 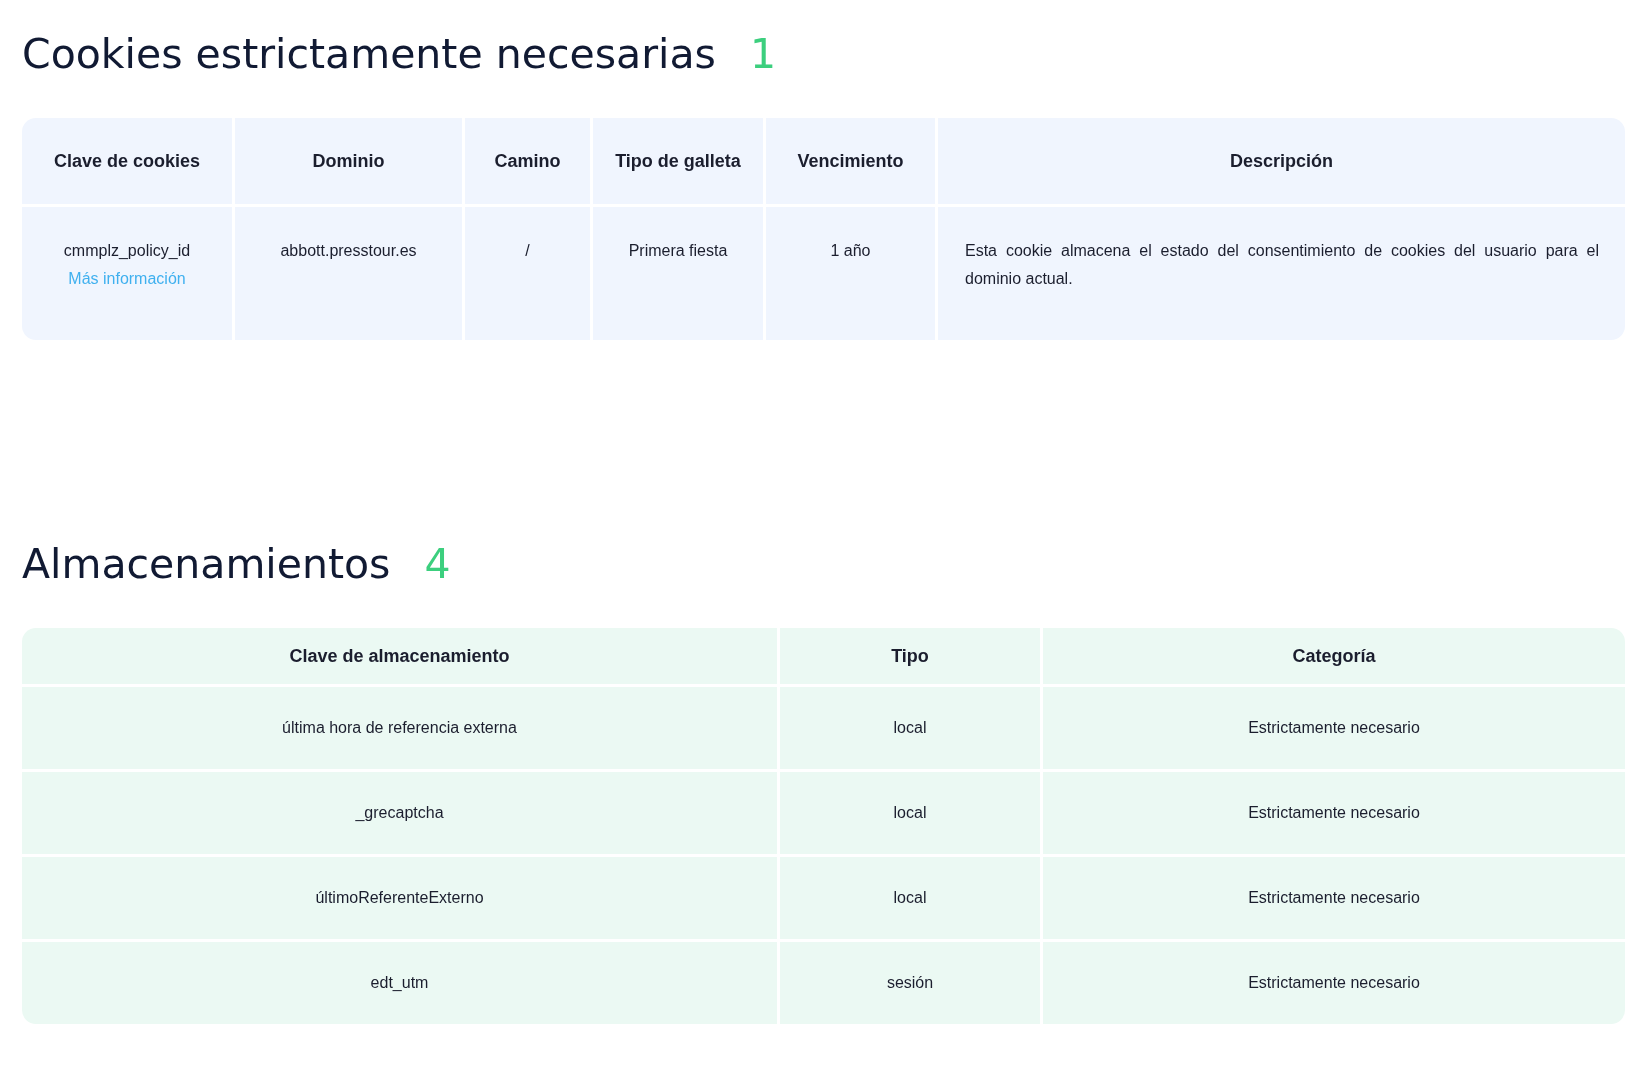 What do you see at coordinates (910, 657) in the screenshot?
I see `column-header: Tipo` at bounding box center [910, 657].